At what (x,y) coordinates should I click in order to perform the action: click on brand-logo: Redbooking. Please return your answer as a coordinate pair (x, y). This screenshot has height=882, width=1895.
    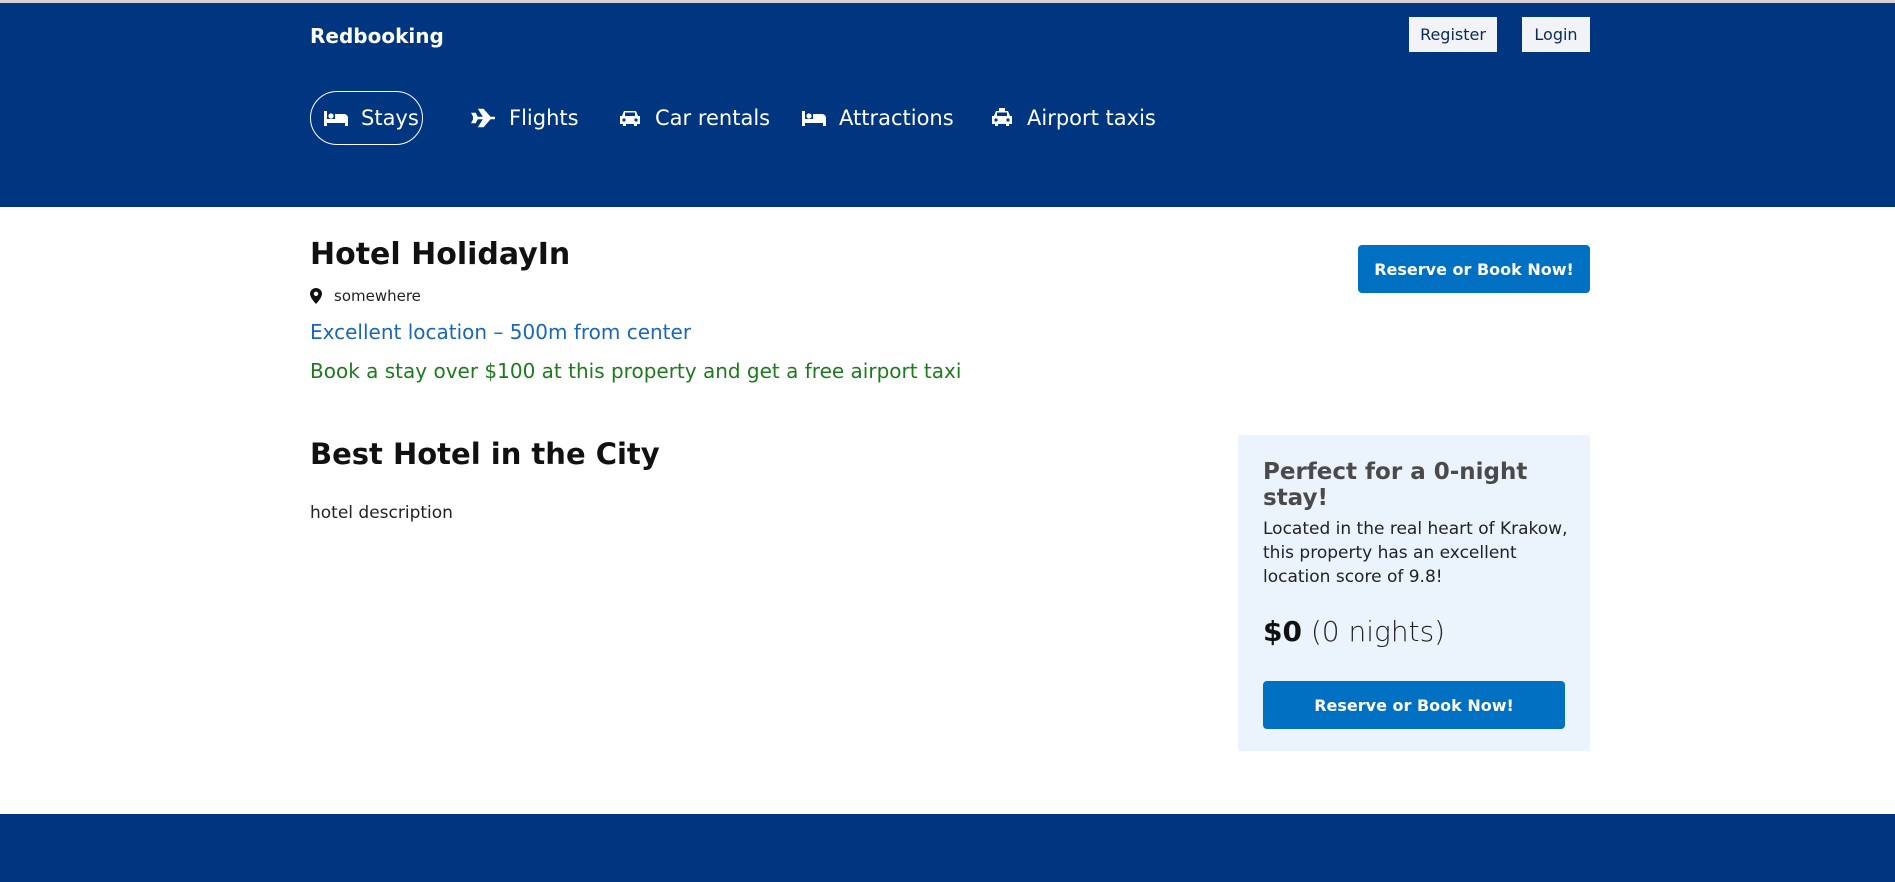
    Looking at the image, I should click on (377, 36).